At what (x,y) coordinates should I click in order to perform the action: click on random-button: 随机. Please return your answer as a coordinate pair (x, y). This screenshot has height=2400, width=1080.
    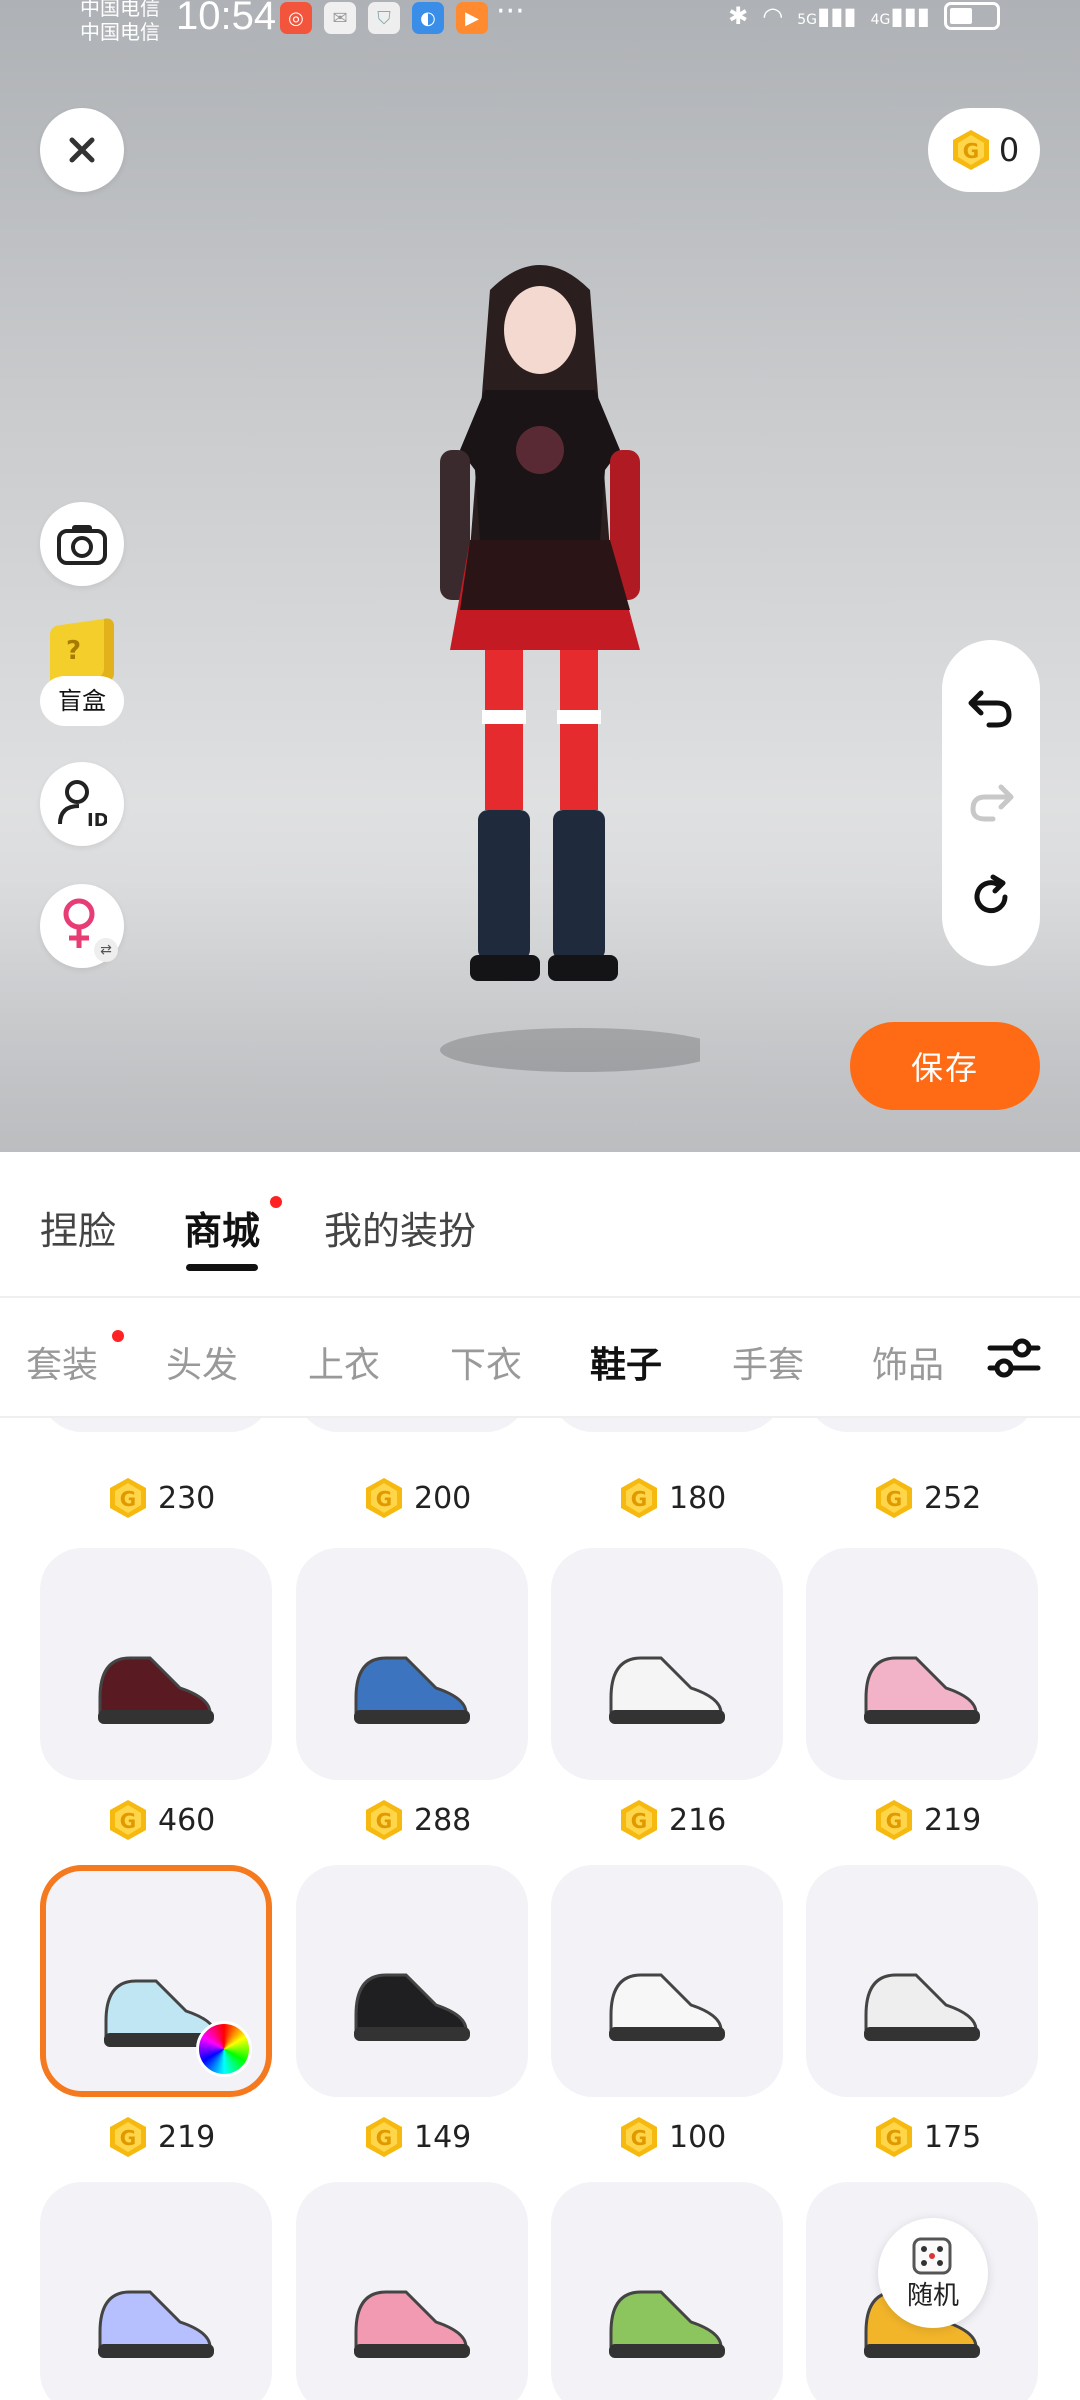
    Looking at the image, I should click on (933, 2273).